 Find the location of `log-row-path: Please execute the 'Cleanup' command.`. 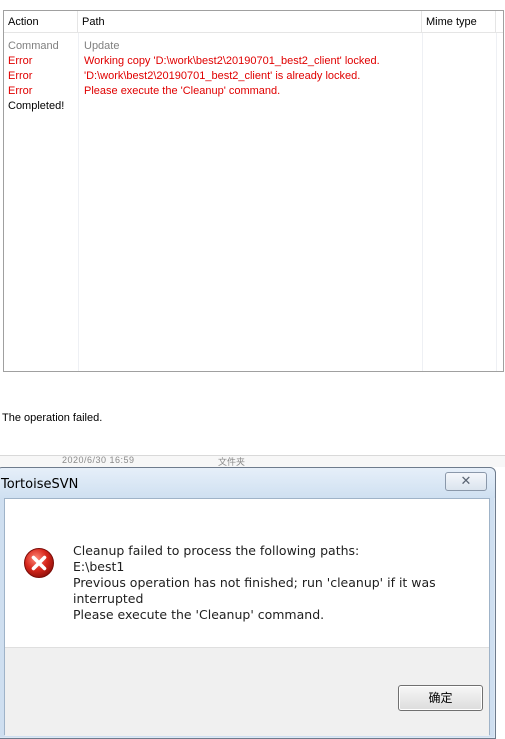

log-row-path: Please execute the 'Cleanup' command. is located at coordinates (182, 91).